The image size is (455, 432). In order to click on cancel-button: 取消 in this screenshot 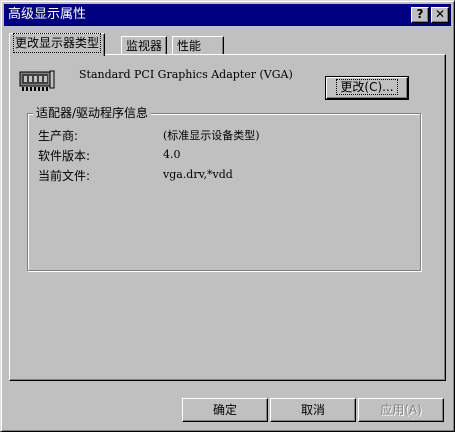, I will do `click(313, 410)`.